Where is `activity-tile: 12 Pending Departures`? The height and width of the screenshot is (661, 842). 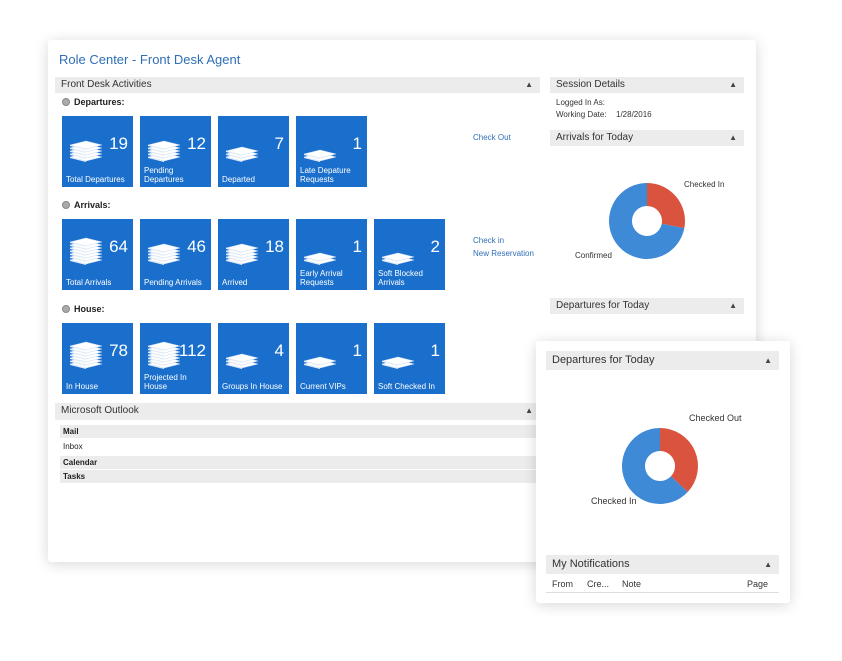 activity-tile: 12 Pending Departures is located at coordinates (175, 151).